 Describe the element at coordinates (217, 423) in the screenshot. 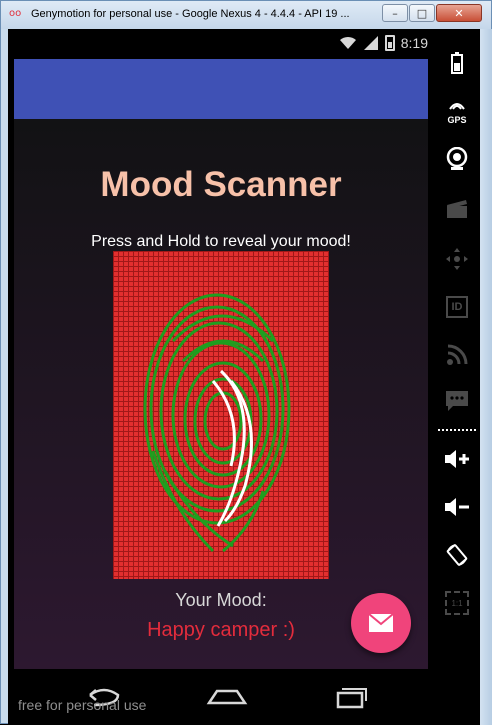

I see `fingerprint-icon` at that location.